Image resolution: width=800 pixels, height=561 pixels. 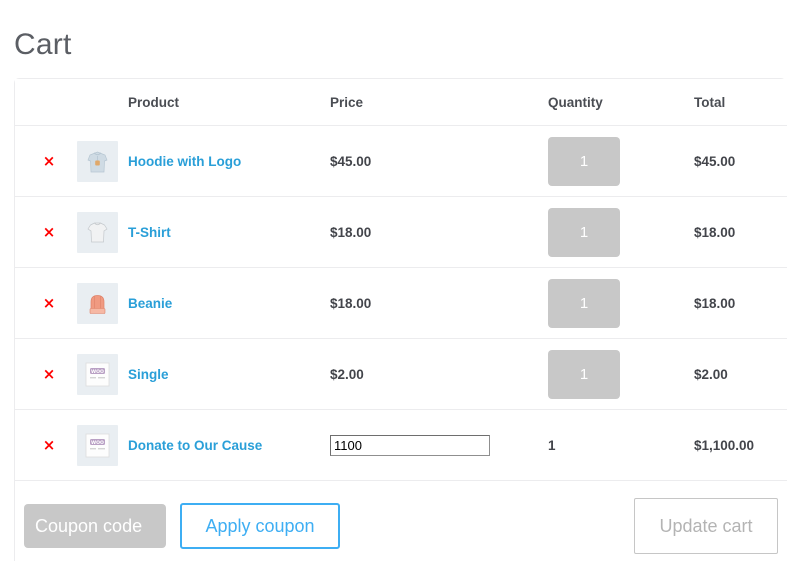 I want to click on tshirt-thumbnail, so click(x=97, y=232).